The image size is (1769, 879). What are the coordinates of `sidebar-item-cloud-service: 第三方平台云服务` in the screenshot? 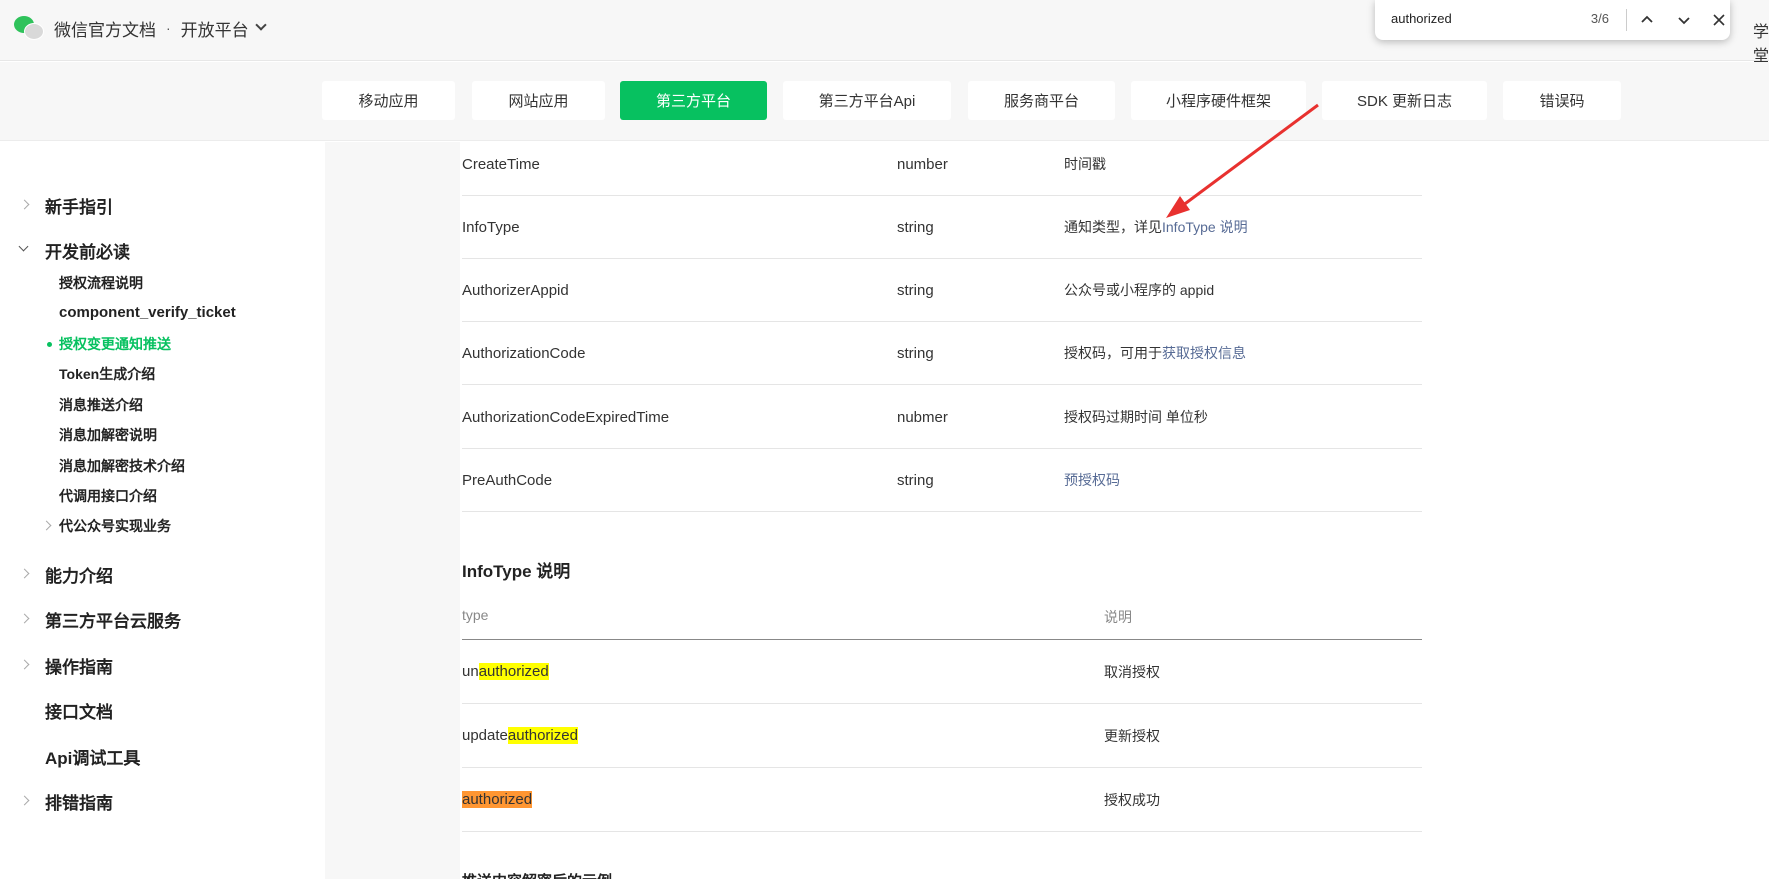 It's located at (100, 619).